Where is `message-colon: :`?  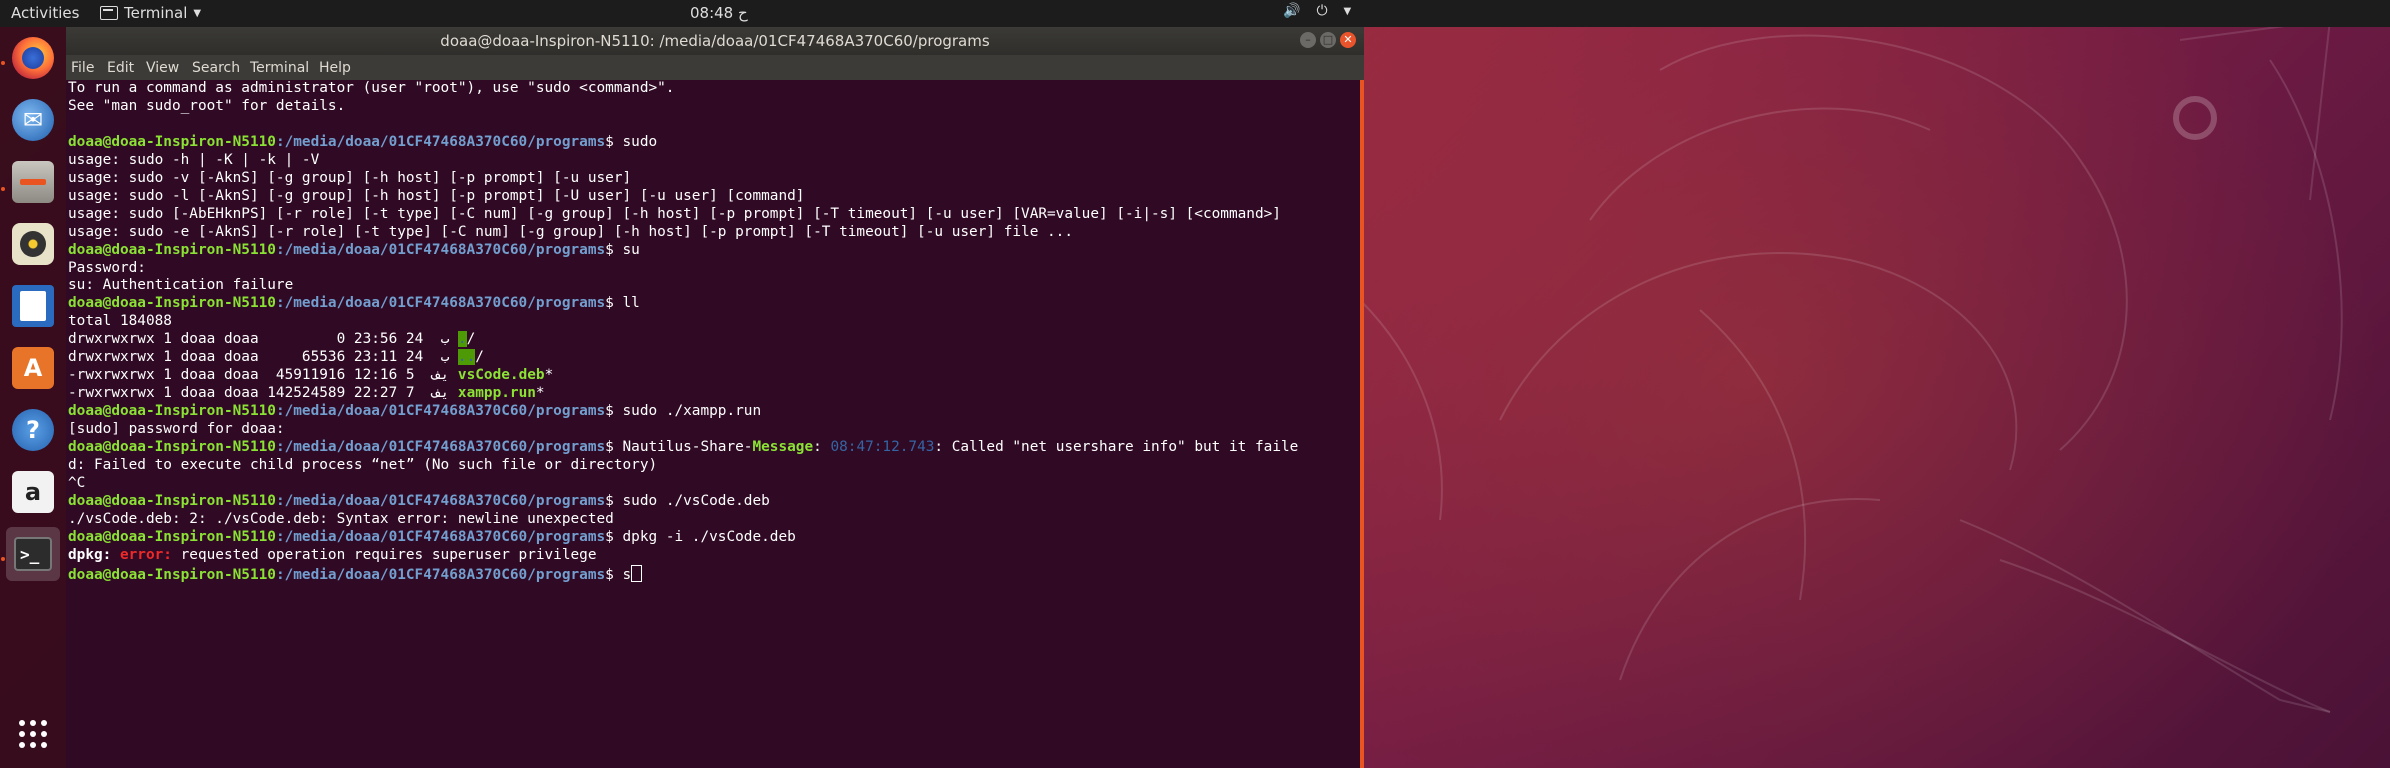
message-colon: : is located at coordinates (822, 447).